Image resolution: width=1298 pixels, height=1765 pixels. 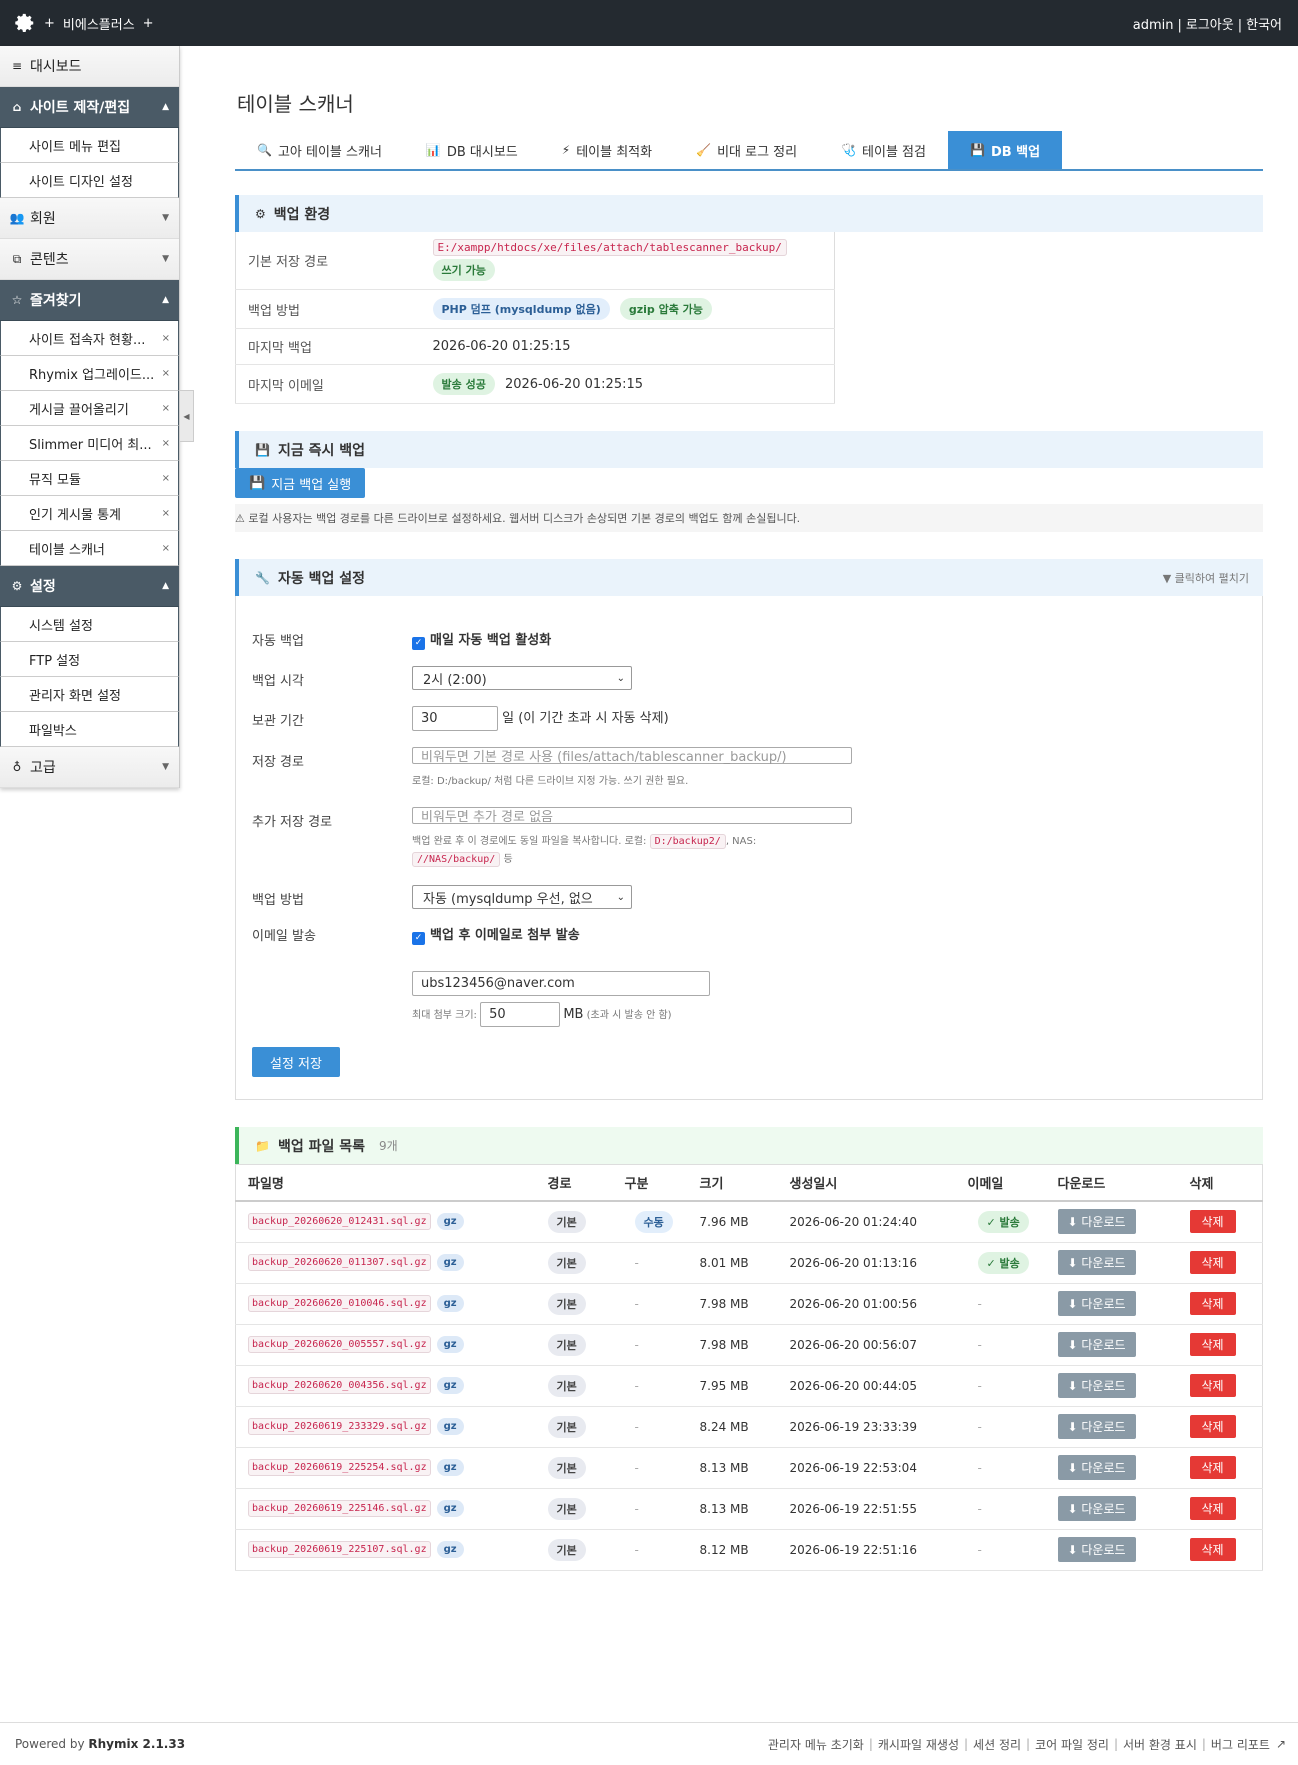 I want to click on tab-table-check: 🩺 테이블 점검, so click(x=883, y=150).